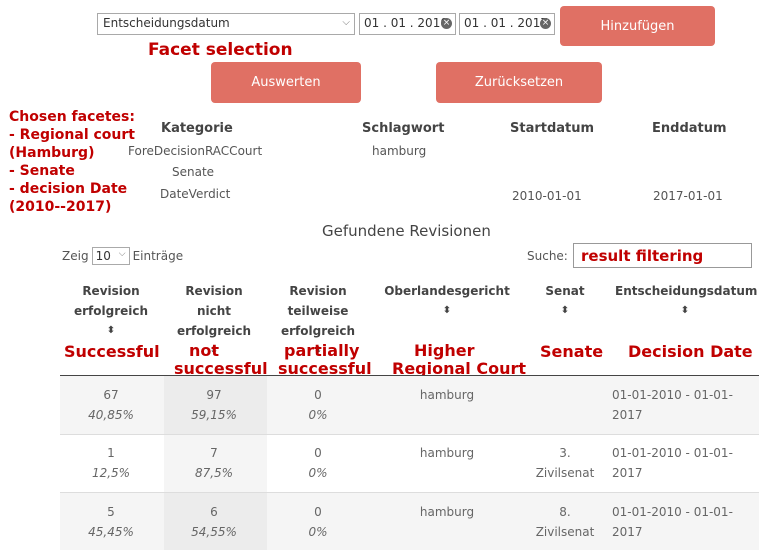 This screenshot has height=550, width=759. Describe the element at coordinates (214, 522) in the screenshot. I see `cell-not-successful: 6 54,55%` at that location.